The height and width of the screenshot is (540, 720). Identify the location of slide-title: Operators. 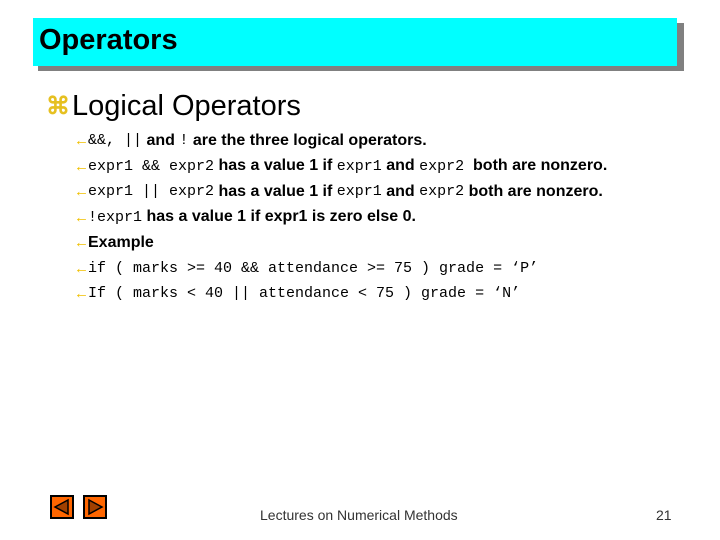
(108, 40).